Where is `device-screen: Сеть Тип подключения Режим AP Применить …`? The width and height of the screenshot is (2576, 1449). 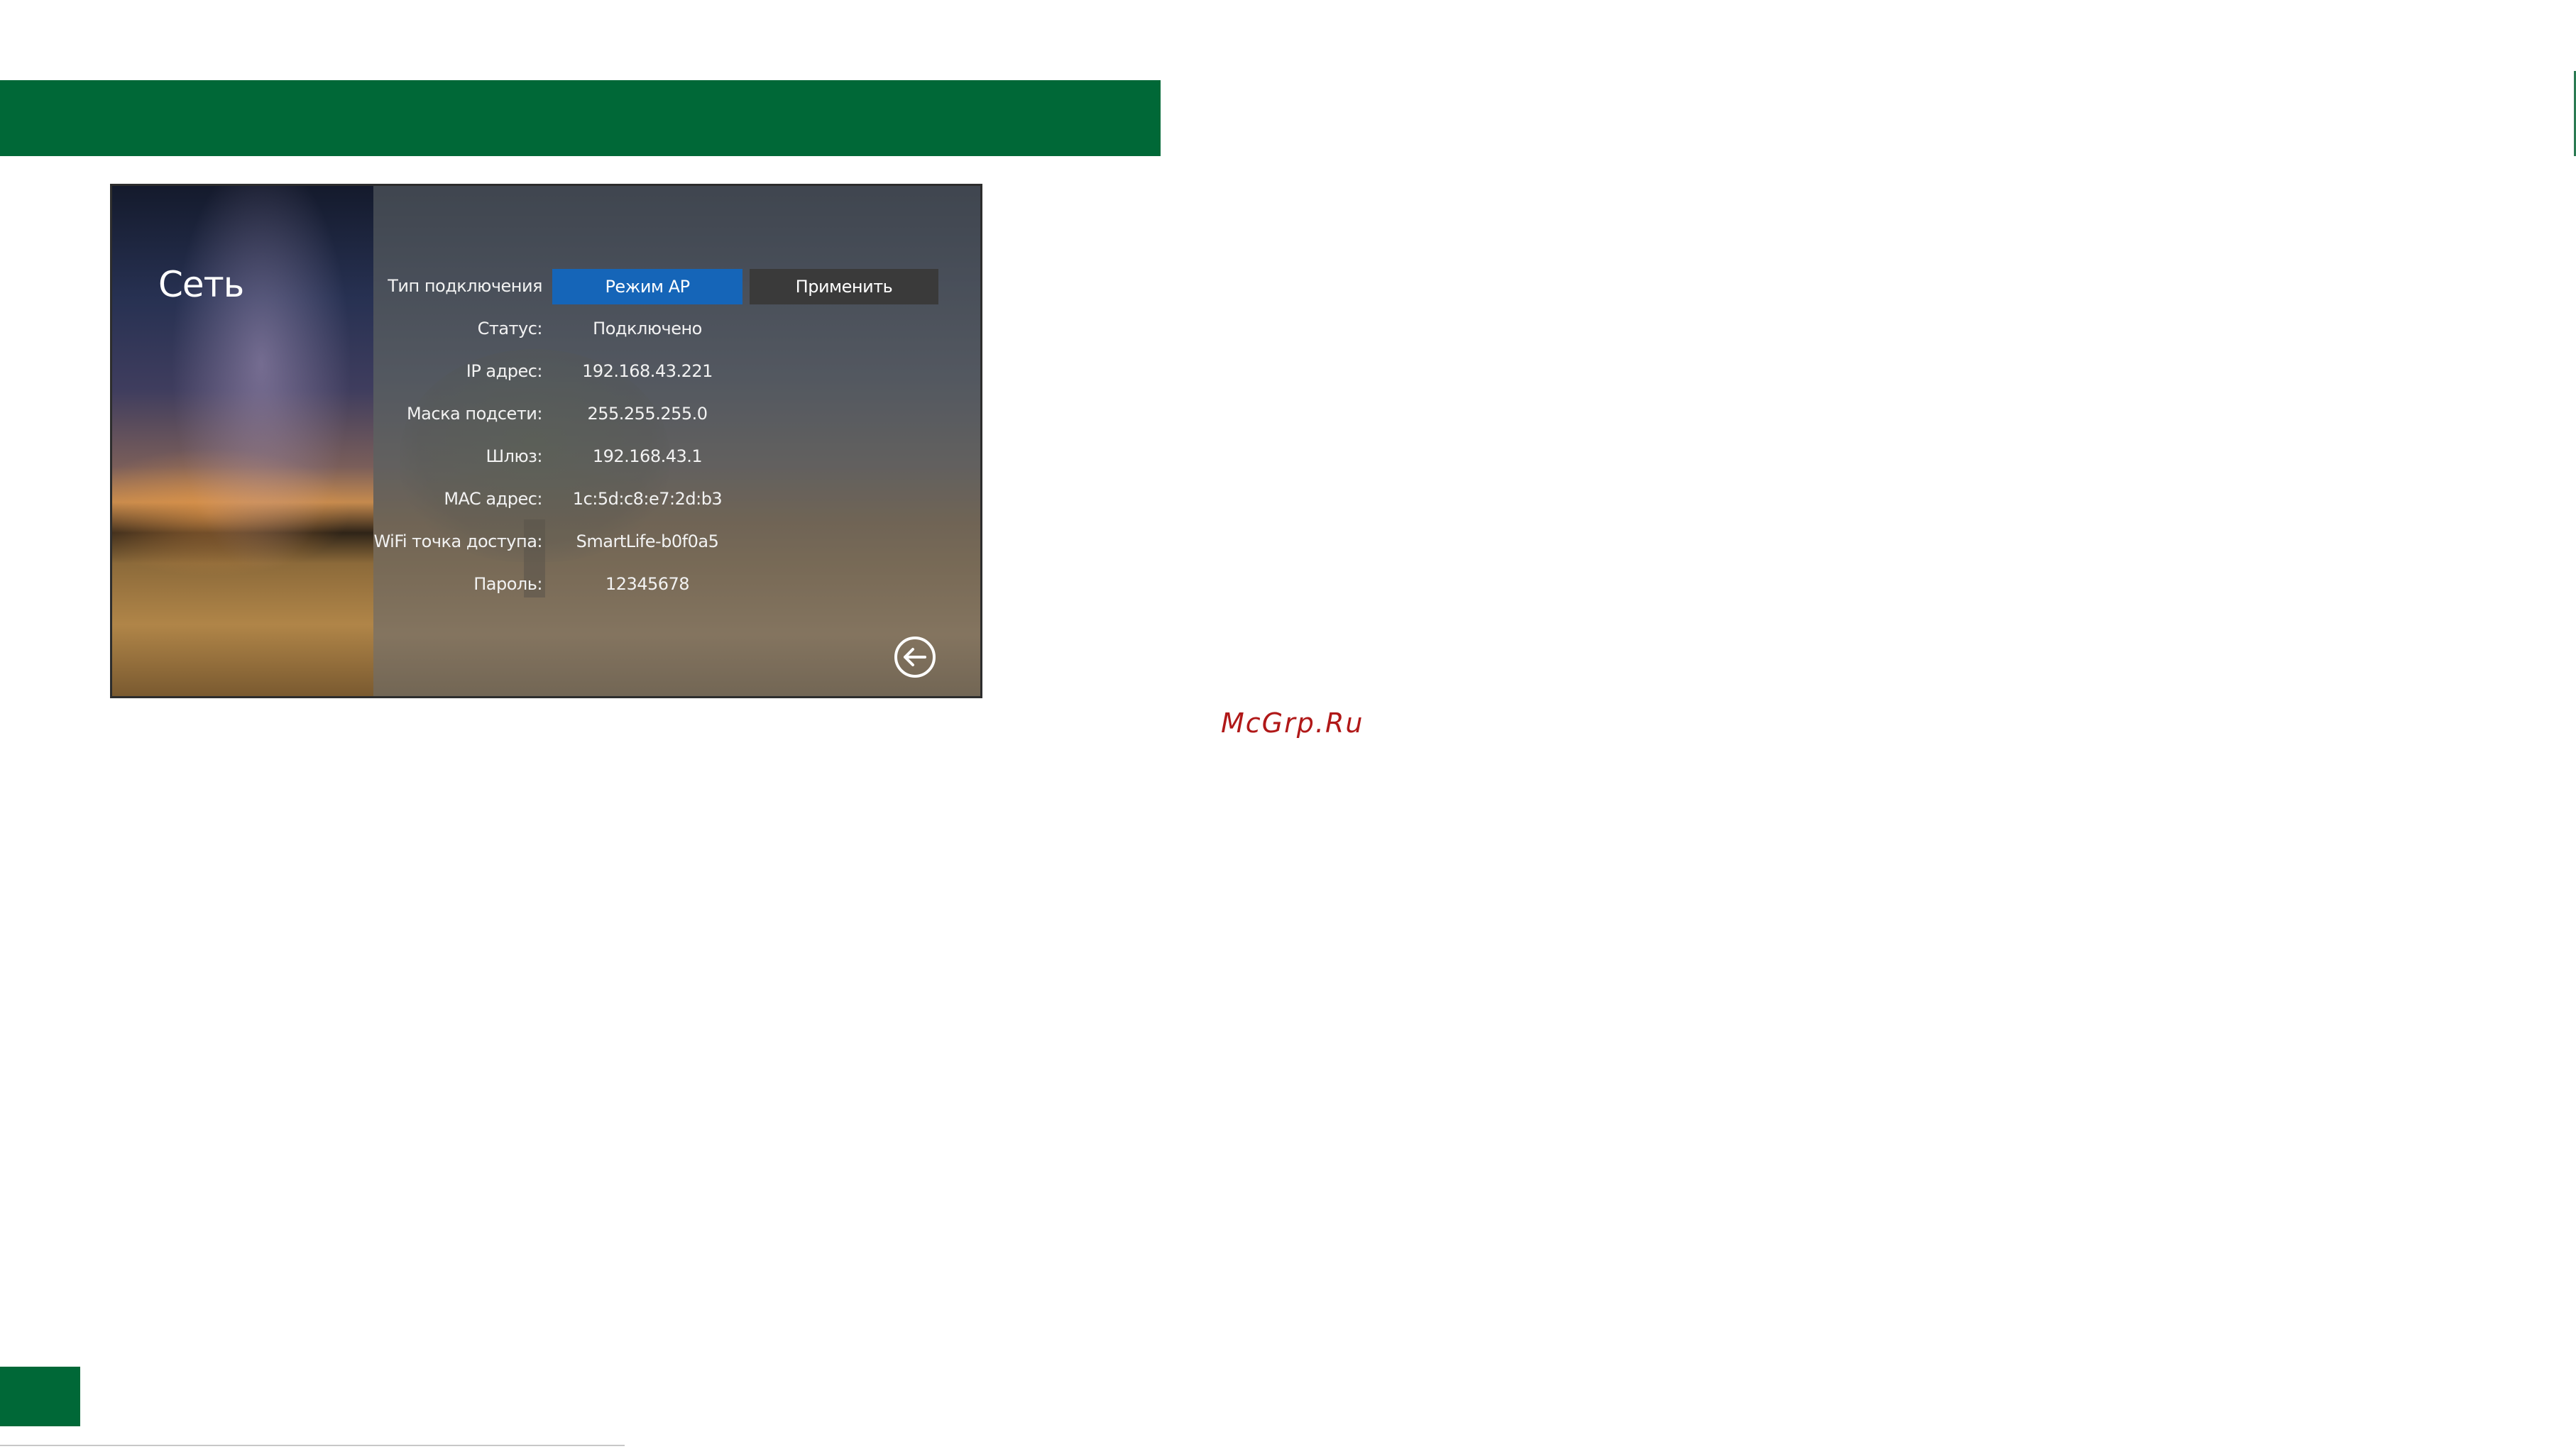
device-screen: Сеть Тип подключения Режим AP Применить … is located at coordinates (546, 441).